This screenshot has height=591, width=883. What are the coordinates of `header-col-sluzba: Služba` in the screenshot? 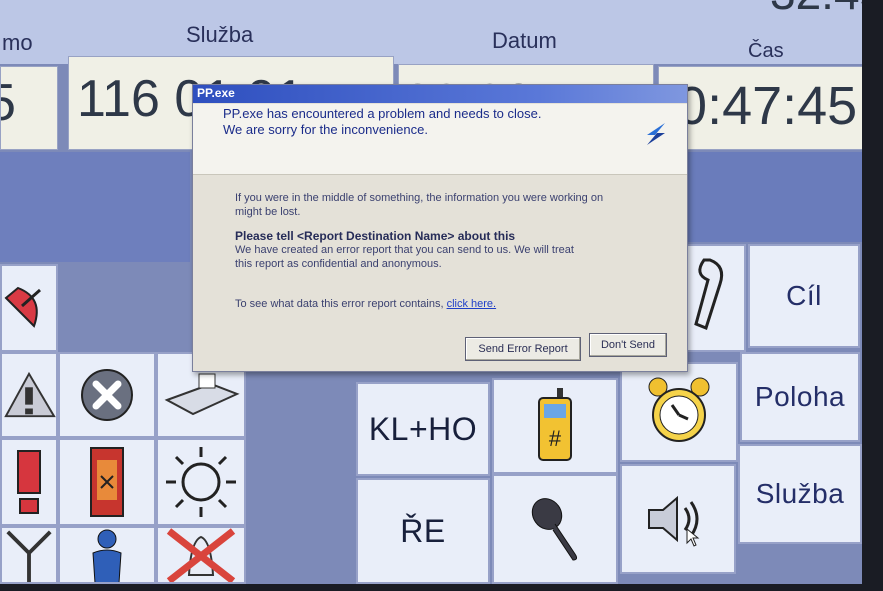 It's located at (220, 34).